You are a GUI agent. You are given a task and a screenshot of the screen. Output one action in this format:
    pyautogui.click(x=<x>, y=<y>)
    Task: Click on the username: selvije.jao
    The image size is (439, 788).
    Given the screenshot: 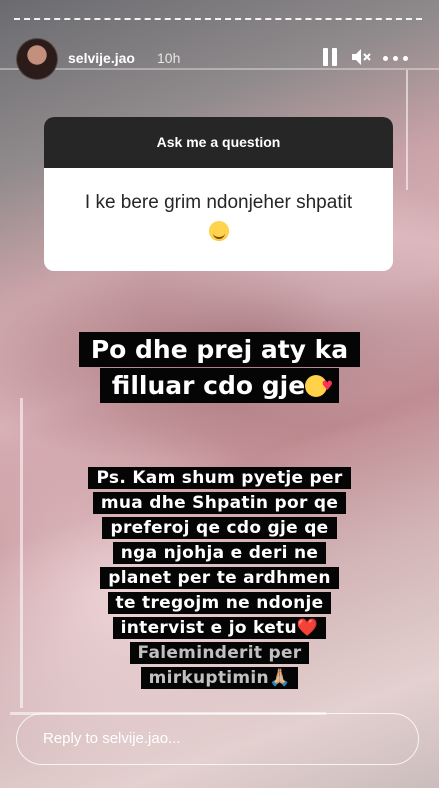 What is the action you would take?
    pyautogui.click(x=101, y=58)
    